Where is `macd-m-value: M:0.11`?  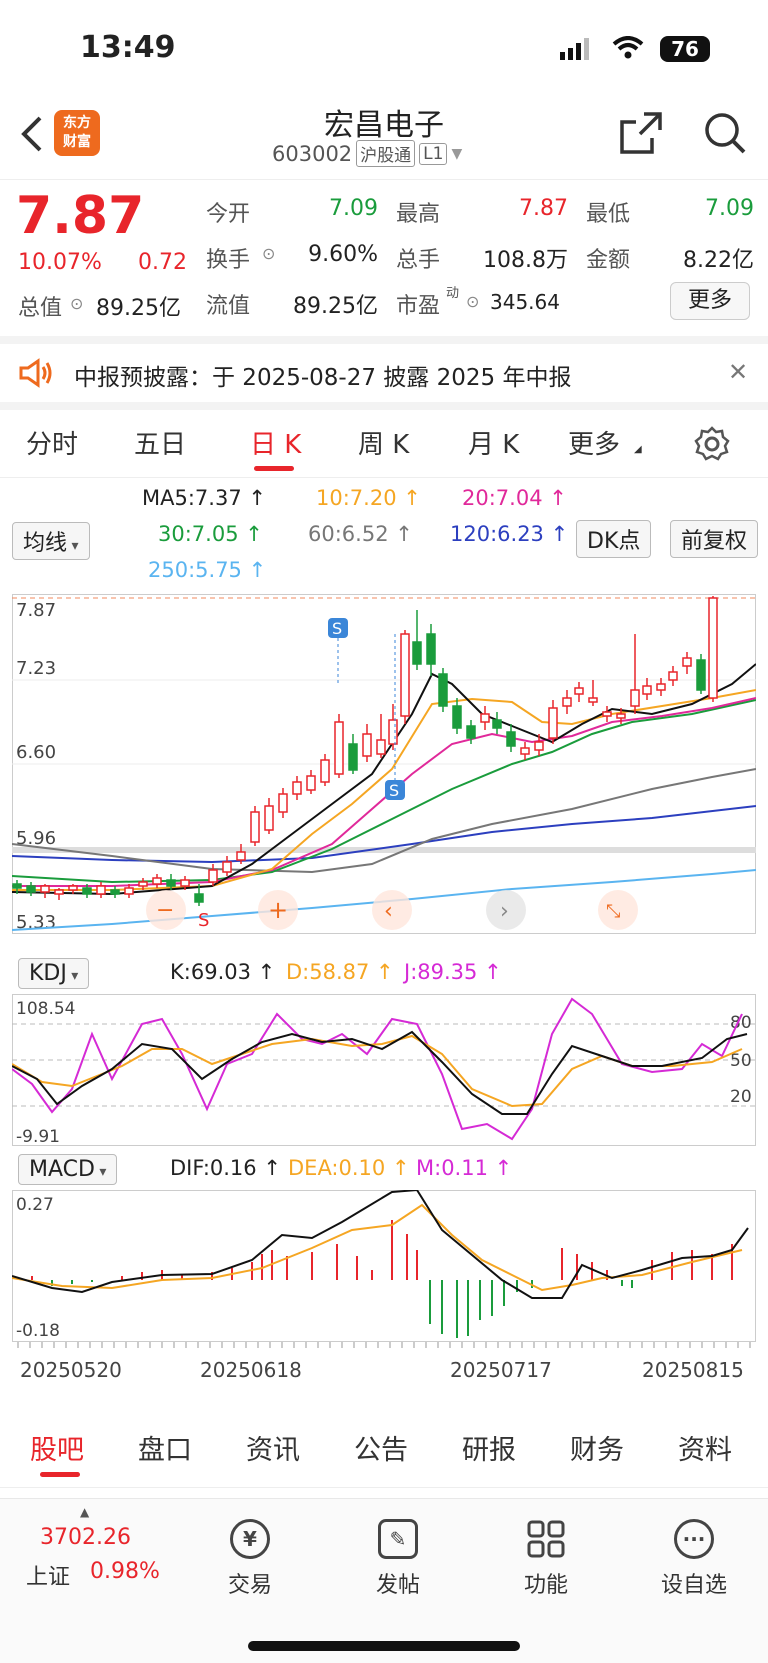 macd-m-value: M:0.11 is located at coordinates (452, 1168).